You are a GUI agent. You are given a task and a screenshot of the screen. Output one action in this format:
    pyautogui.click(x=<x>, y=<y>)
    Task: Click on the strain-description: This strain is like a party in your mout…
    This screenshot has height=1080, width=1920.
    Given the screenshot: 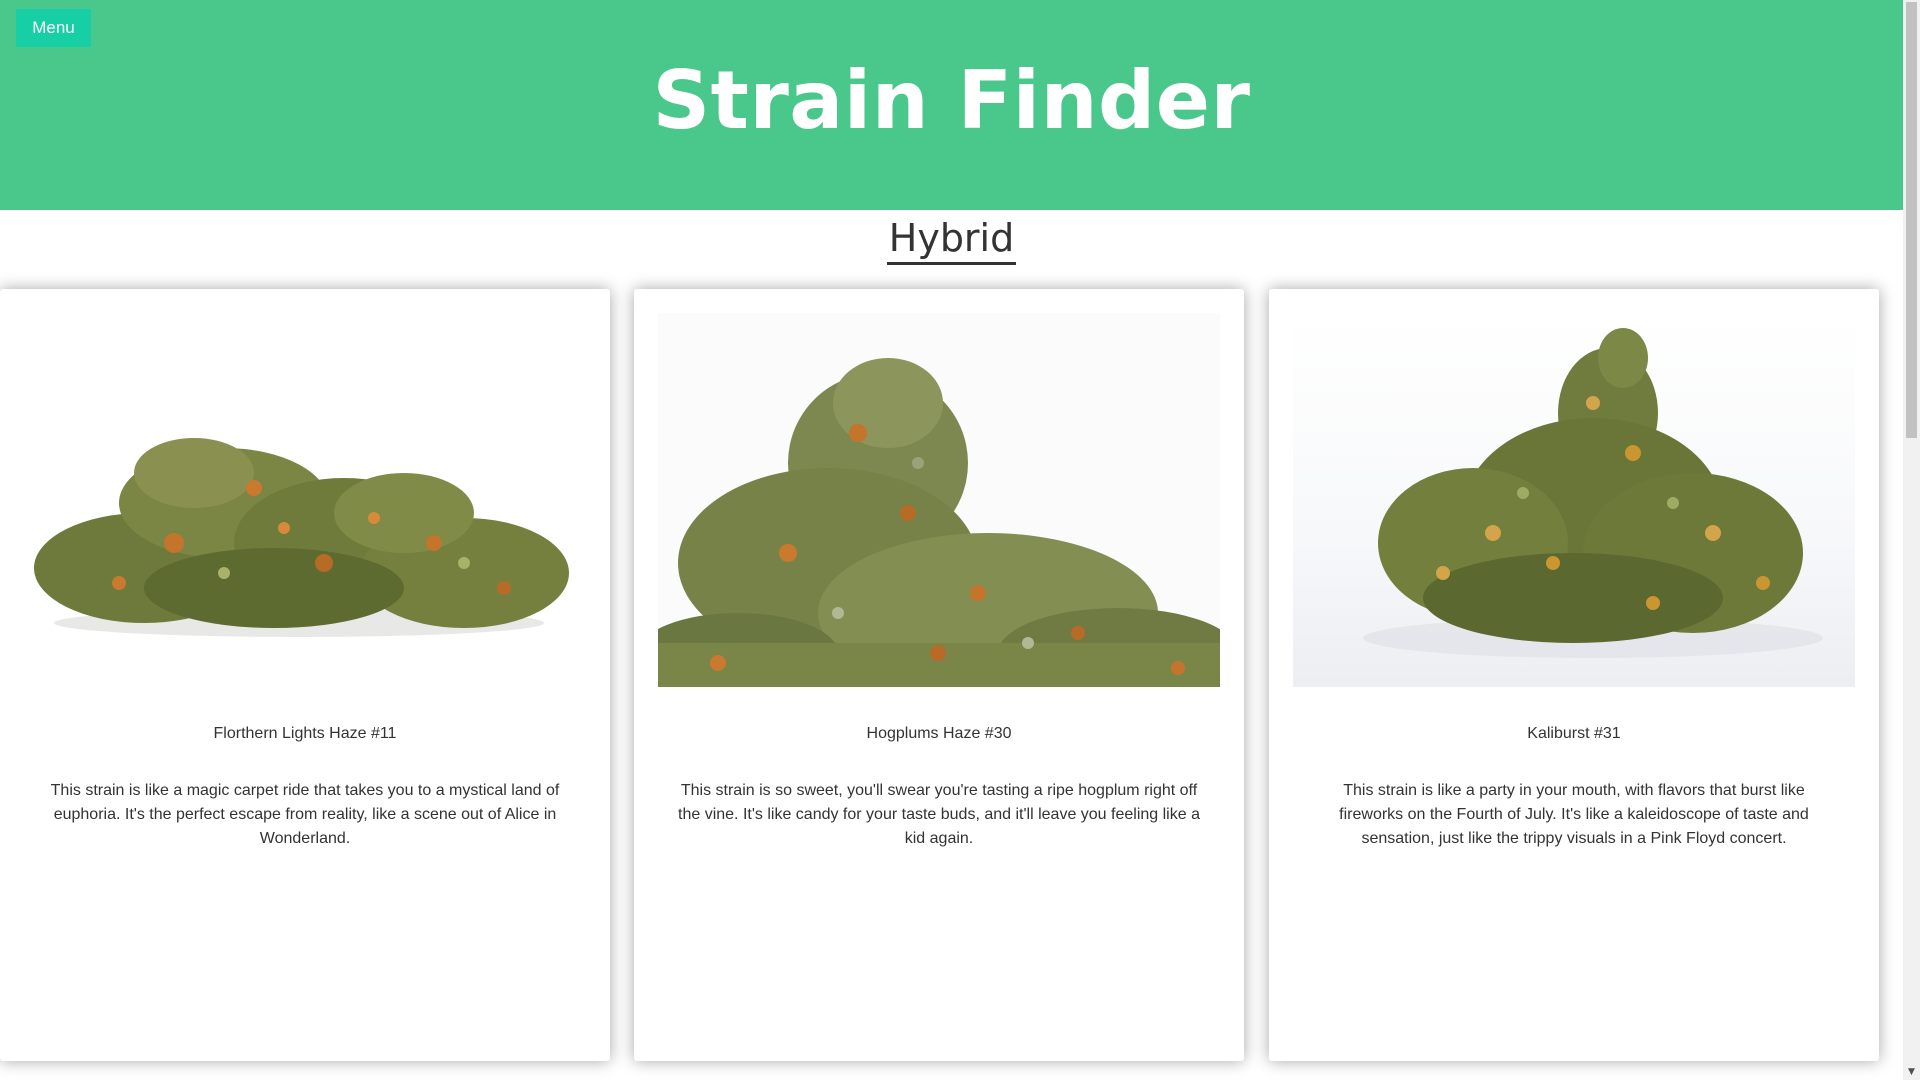 What is the action you would take?
    pyautogui.click(x=1574, y=814)
    